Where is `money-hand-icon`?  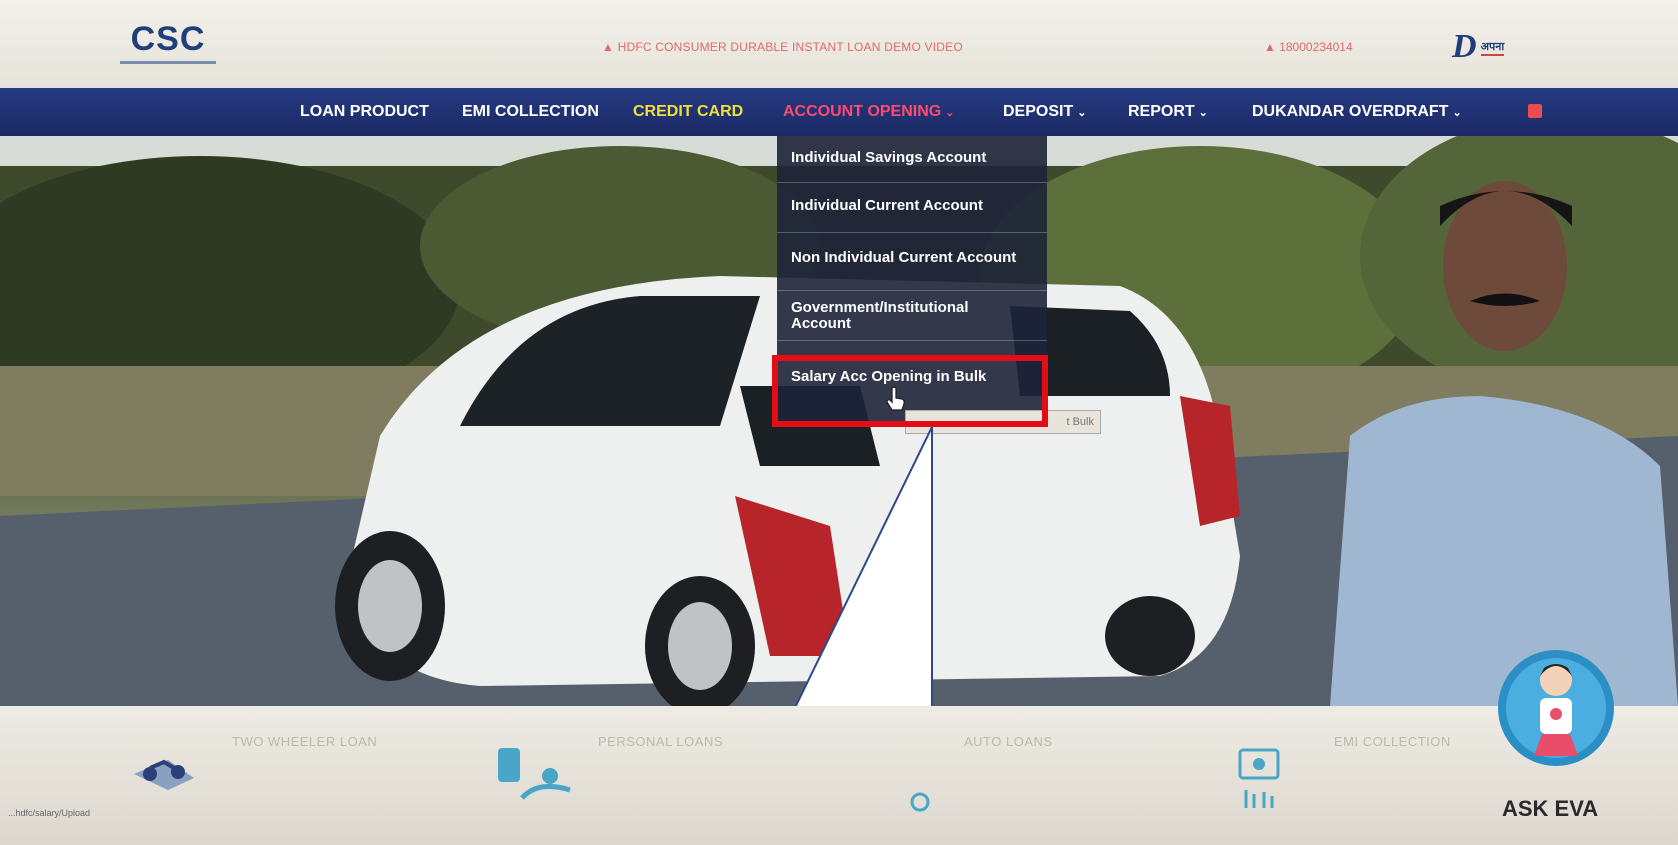 money-hand-icon is located at coordinates (534, 776).